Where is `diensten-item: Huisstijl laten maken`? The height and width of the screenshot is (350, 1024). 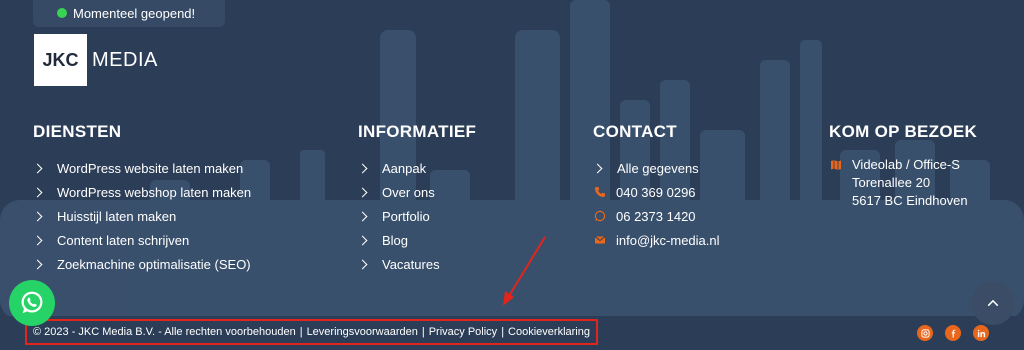 diensten-item: Huisstijl laten maken is located at coordinates (141, 216).